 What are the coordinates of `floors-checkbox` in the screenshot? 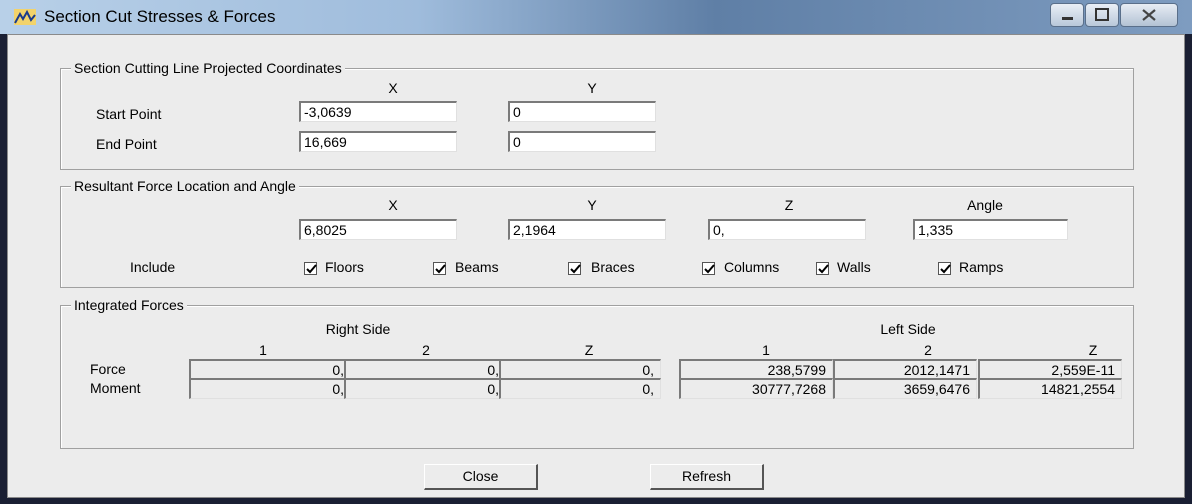 It's located at (310, 268).